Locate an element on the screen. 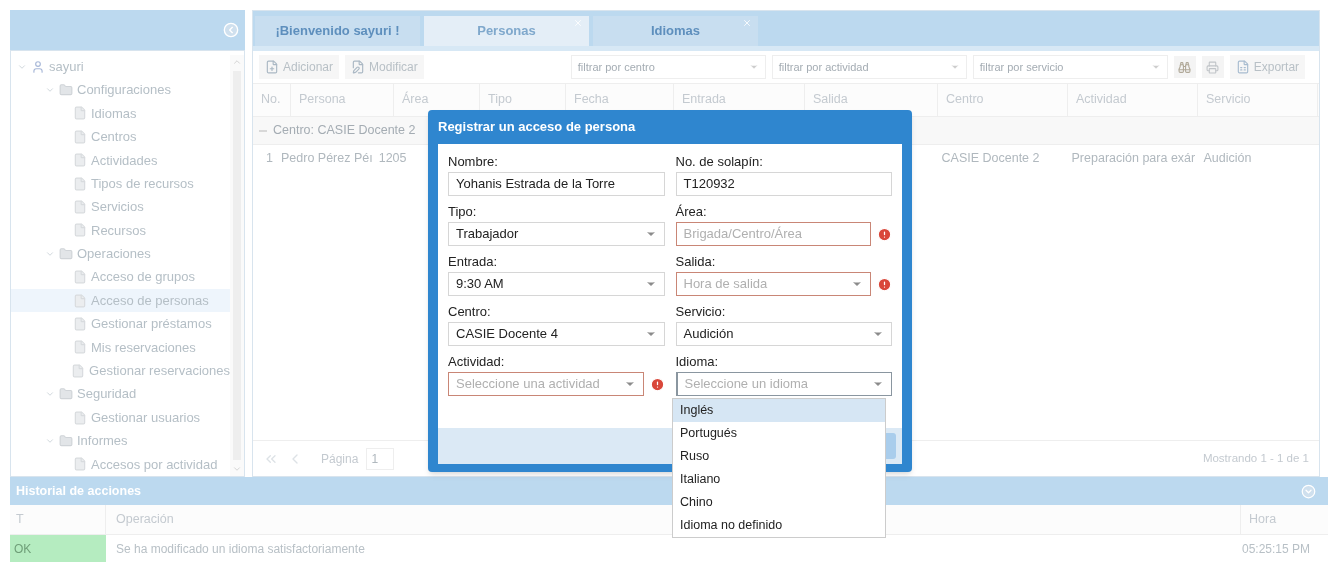 The image size is (1328, 563). table-cell-text: Audición is located at coordinates (1227, 158).